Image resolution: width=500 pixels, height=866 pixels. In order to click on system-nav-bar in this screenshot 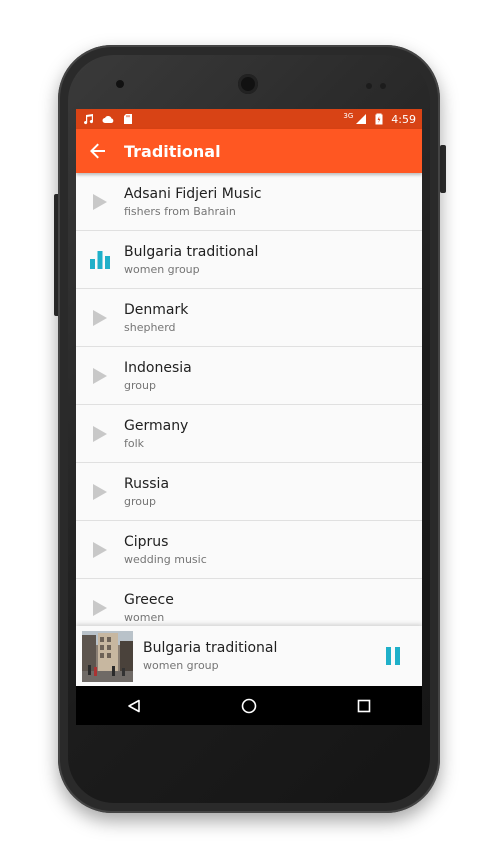, I will do `click(249, 705)`.